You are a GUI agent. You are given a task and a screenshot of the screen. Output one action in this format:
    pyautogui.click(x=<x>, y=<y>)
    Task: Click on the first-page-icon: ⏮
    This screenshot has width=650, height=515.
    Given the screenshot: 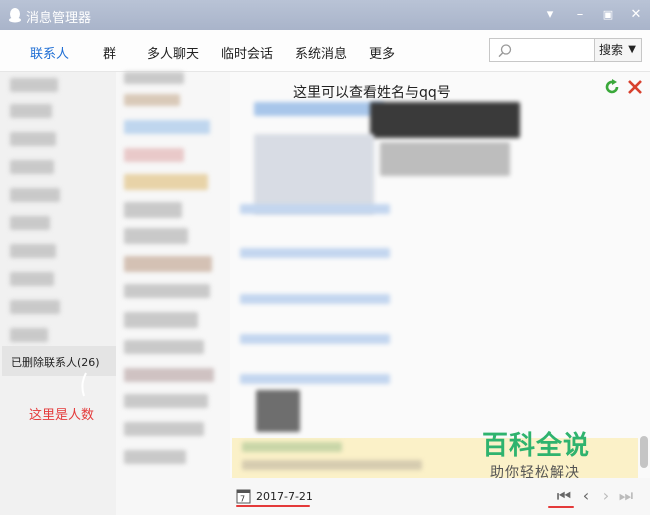 What is the action you would take?
    pyautogui.click(x=564, y=496)
    